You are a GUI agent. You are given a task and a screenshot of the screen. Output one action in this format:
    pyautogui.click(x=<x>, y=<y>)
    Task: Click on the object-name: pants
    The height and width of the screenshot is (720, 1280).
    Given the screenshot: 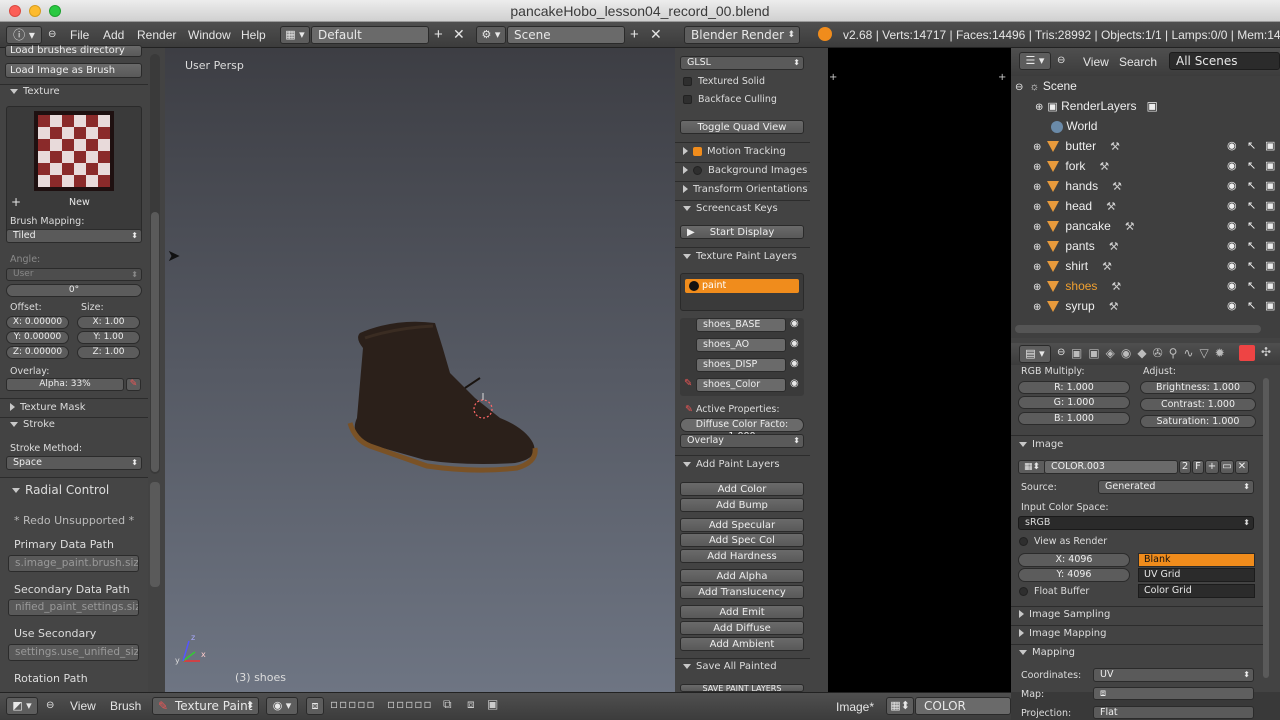 What is the action you would take?
    pyautogui.click(x=1079, y=246)
    